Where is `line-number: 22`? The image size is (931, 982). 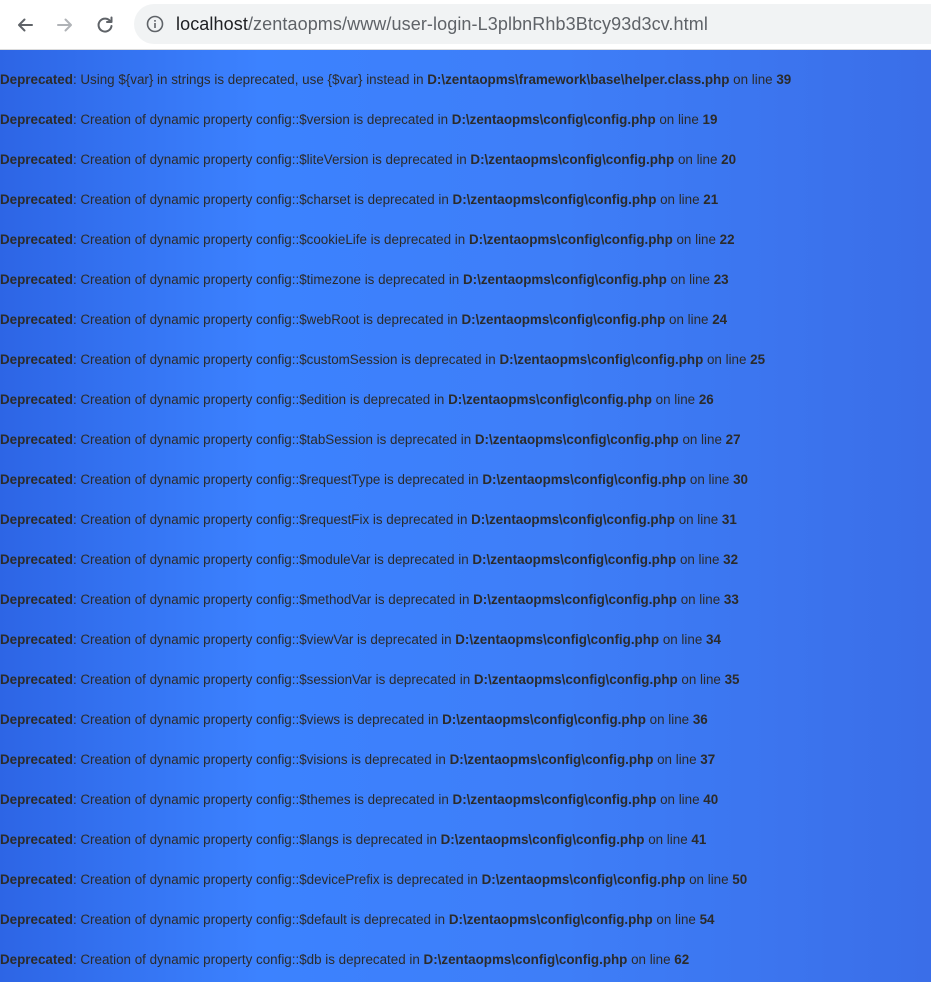 line-number: 22 is located at coordinates (727, 239).